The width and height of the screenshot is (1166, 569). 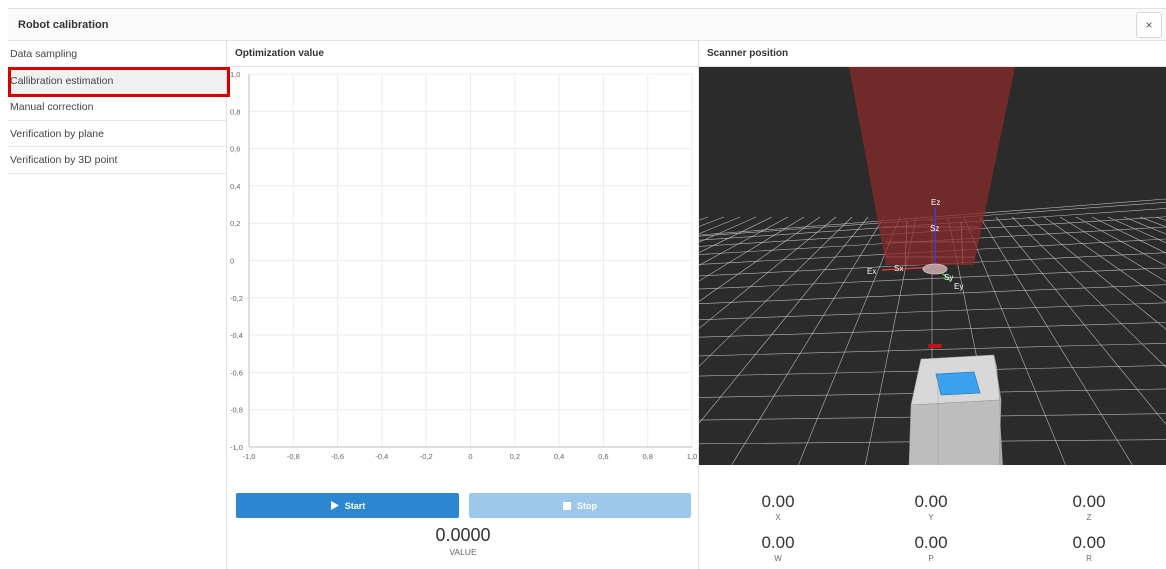 What do you see at coordinates (235, 186) in the screenshot?
I see `chart-y-tick-label: 0,4` at bounding box center [235, 186].